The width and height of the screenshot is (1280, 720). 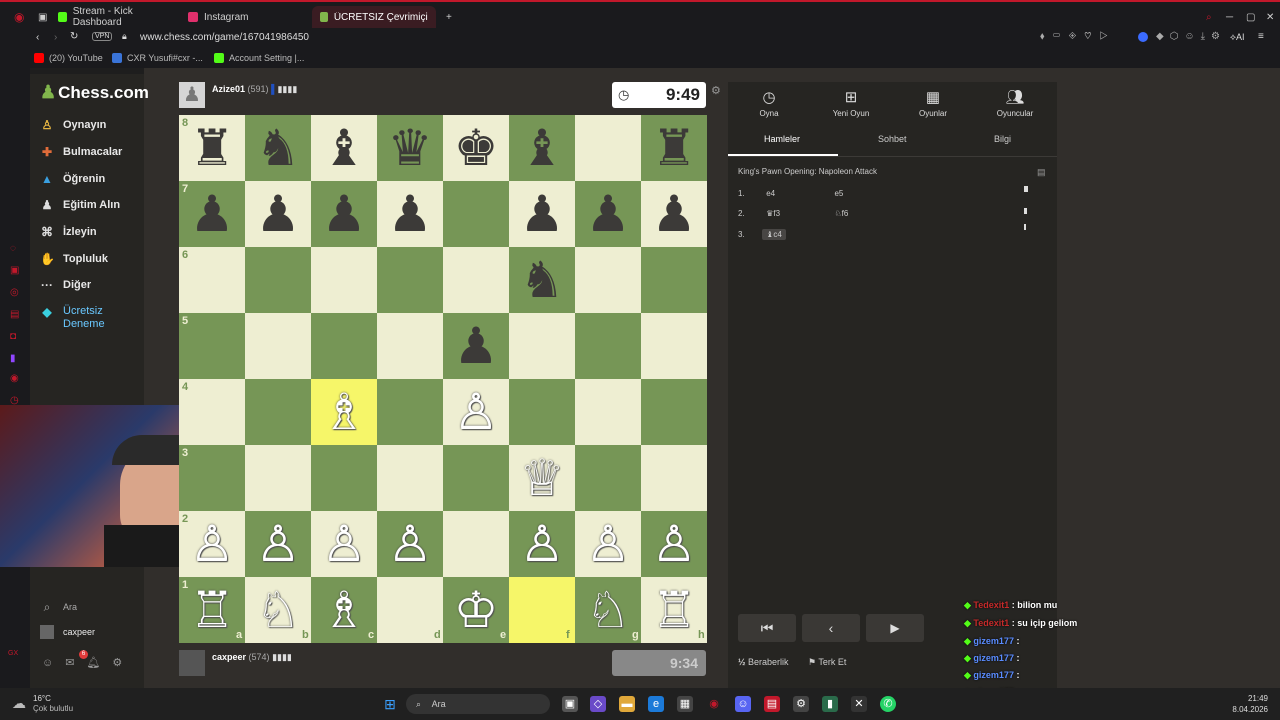 What do you see at coordinates (449, 17) in the screenshot?
I see `new-tab-button: +` at bounding box center [449, 17].